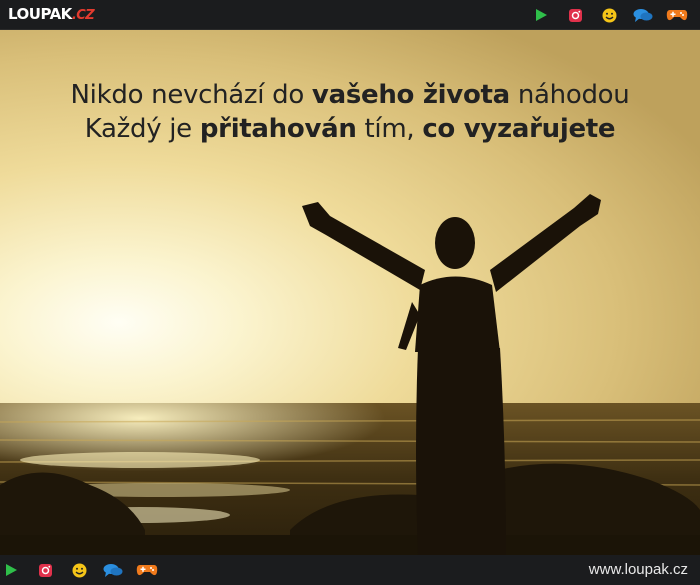 The width and height of the screenshot is (700, 585). I want to click on site-logo: LOUPAK .CZ, so click(51, 15).